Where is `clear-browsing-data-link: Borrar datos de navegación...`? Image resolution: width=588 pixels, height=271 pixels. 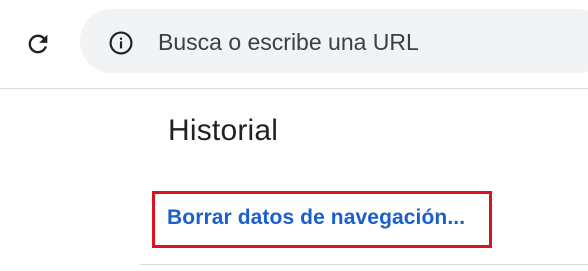
clear-browsing-data-link: Borrar datos de navegación... is located at coordinates (316, 218).